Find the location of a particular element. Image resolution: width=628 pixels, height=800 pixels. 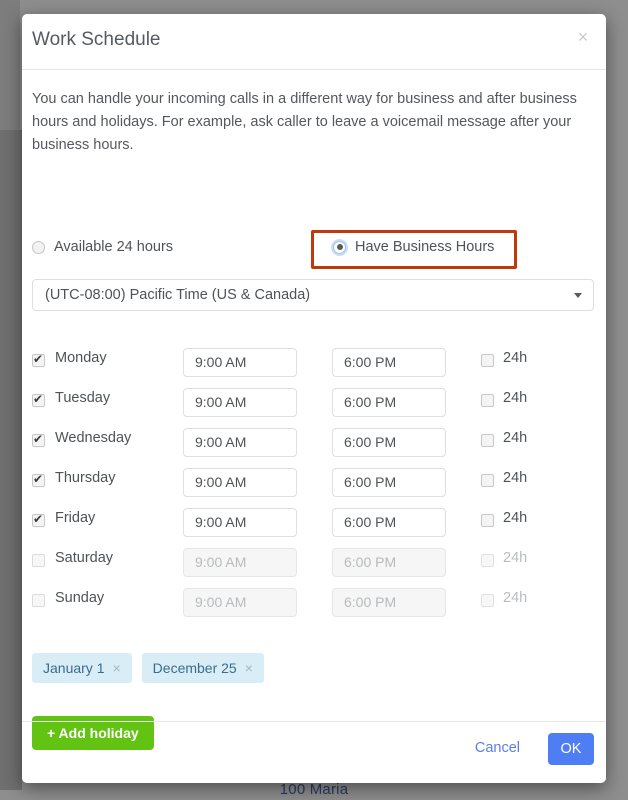

day-label-sunday: Sunday is located at coordinates (80, 598).